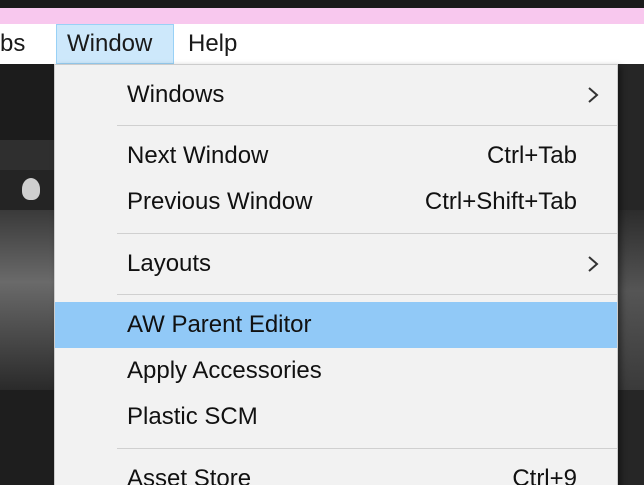 Image resolution: width=644 pixels, height=485 pixels. What do you see at coordinates (322, 44) in the screenshot?
I see `menu-bar: bs Window Help` at bounding box center [322, 44].